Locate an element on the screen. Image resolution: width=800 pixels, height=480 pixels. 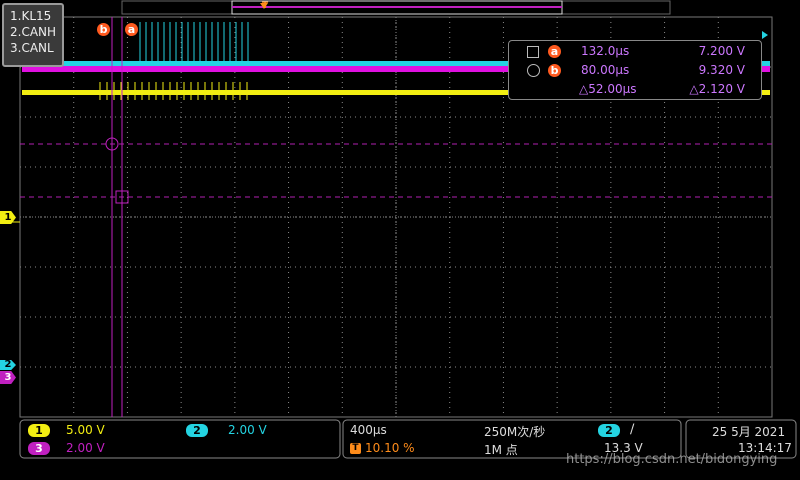
square-icon is located at coordinates (533, 52).